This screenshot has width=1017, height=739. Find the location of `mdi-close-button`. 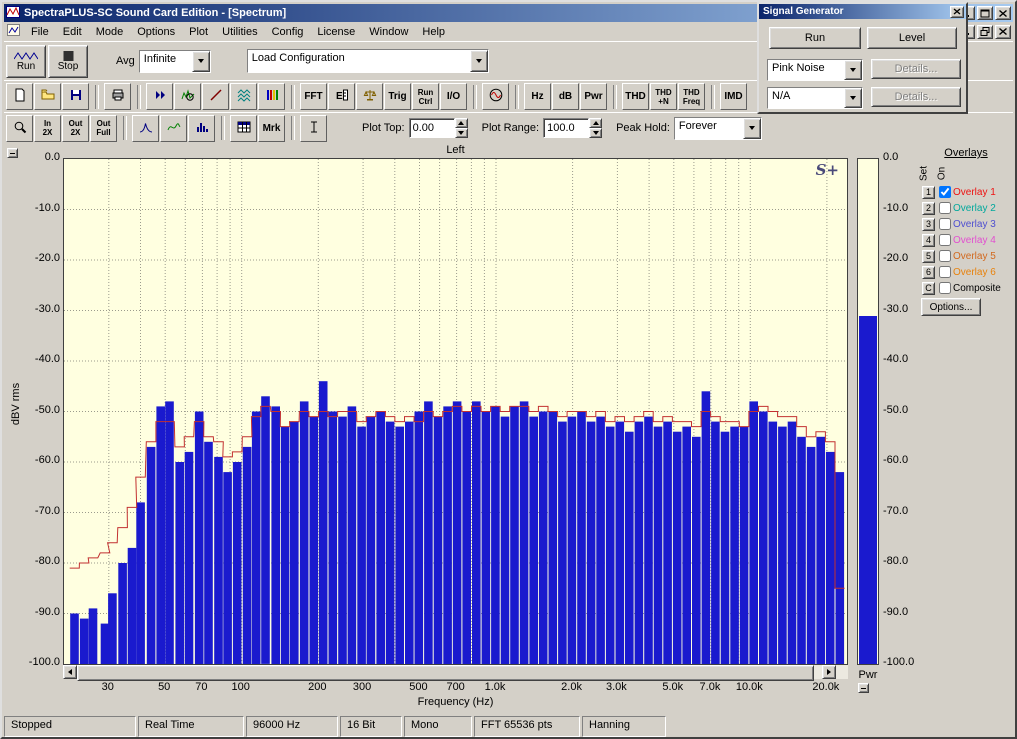

mdi-close-button is located at coordinates (1003, 31).